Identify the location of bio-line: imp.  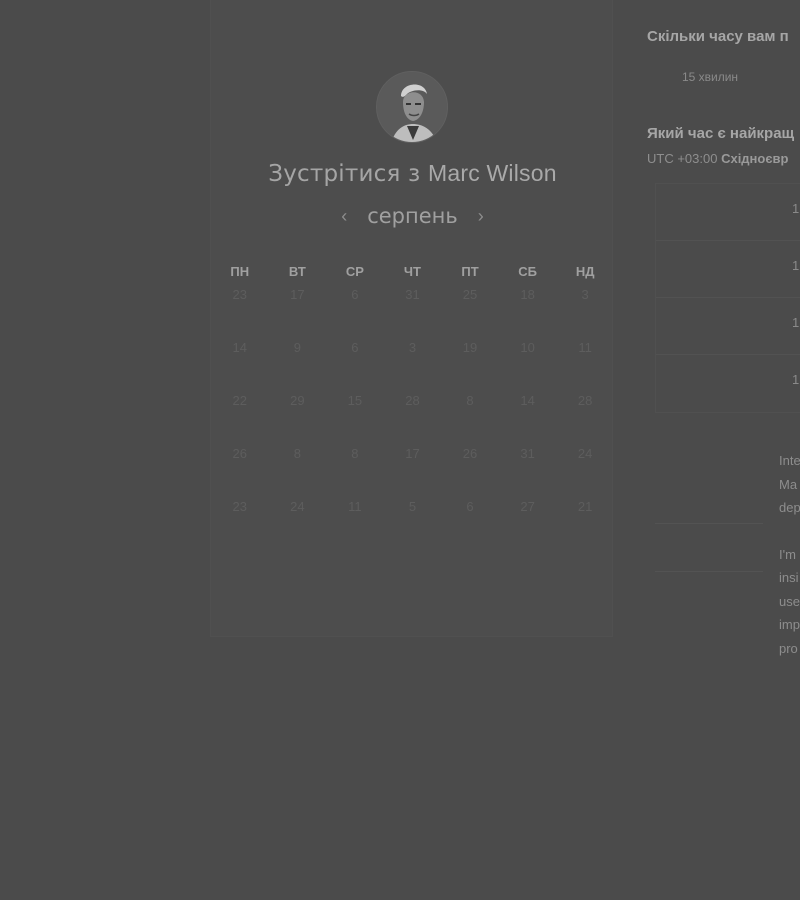
(789, 624).